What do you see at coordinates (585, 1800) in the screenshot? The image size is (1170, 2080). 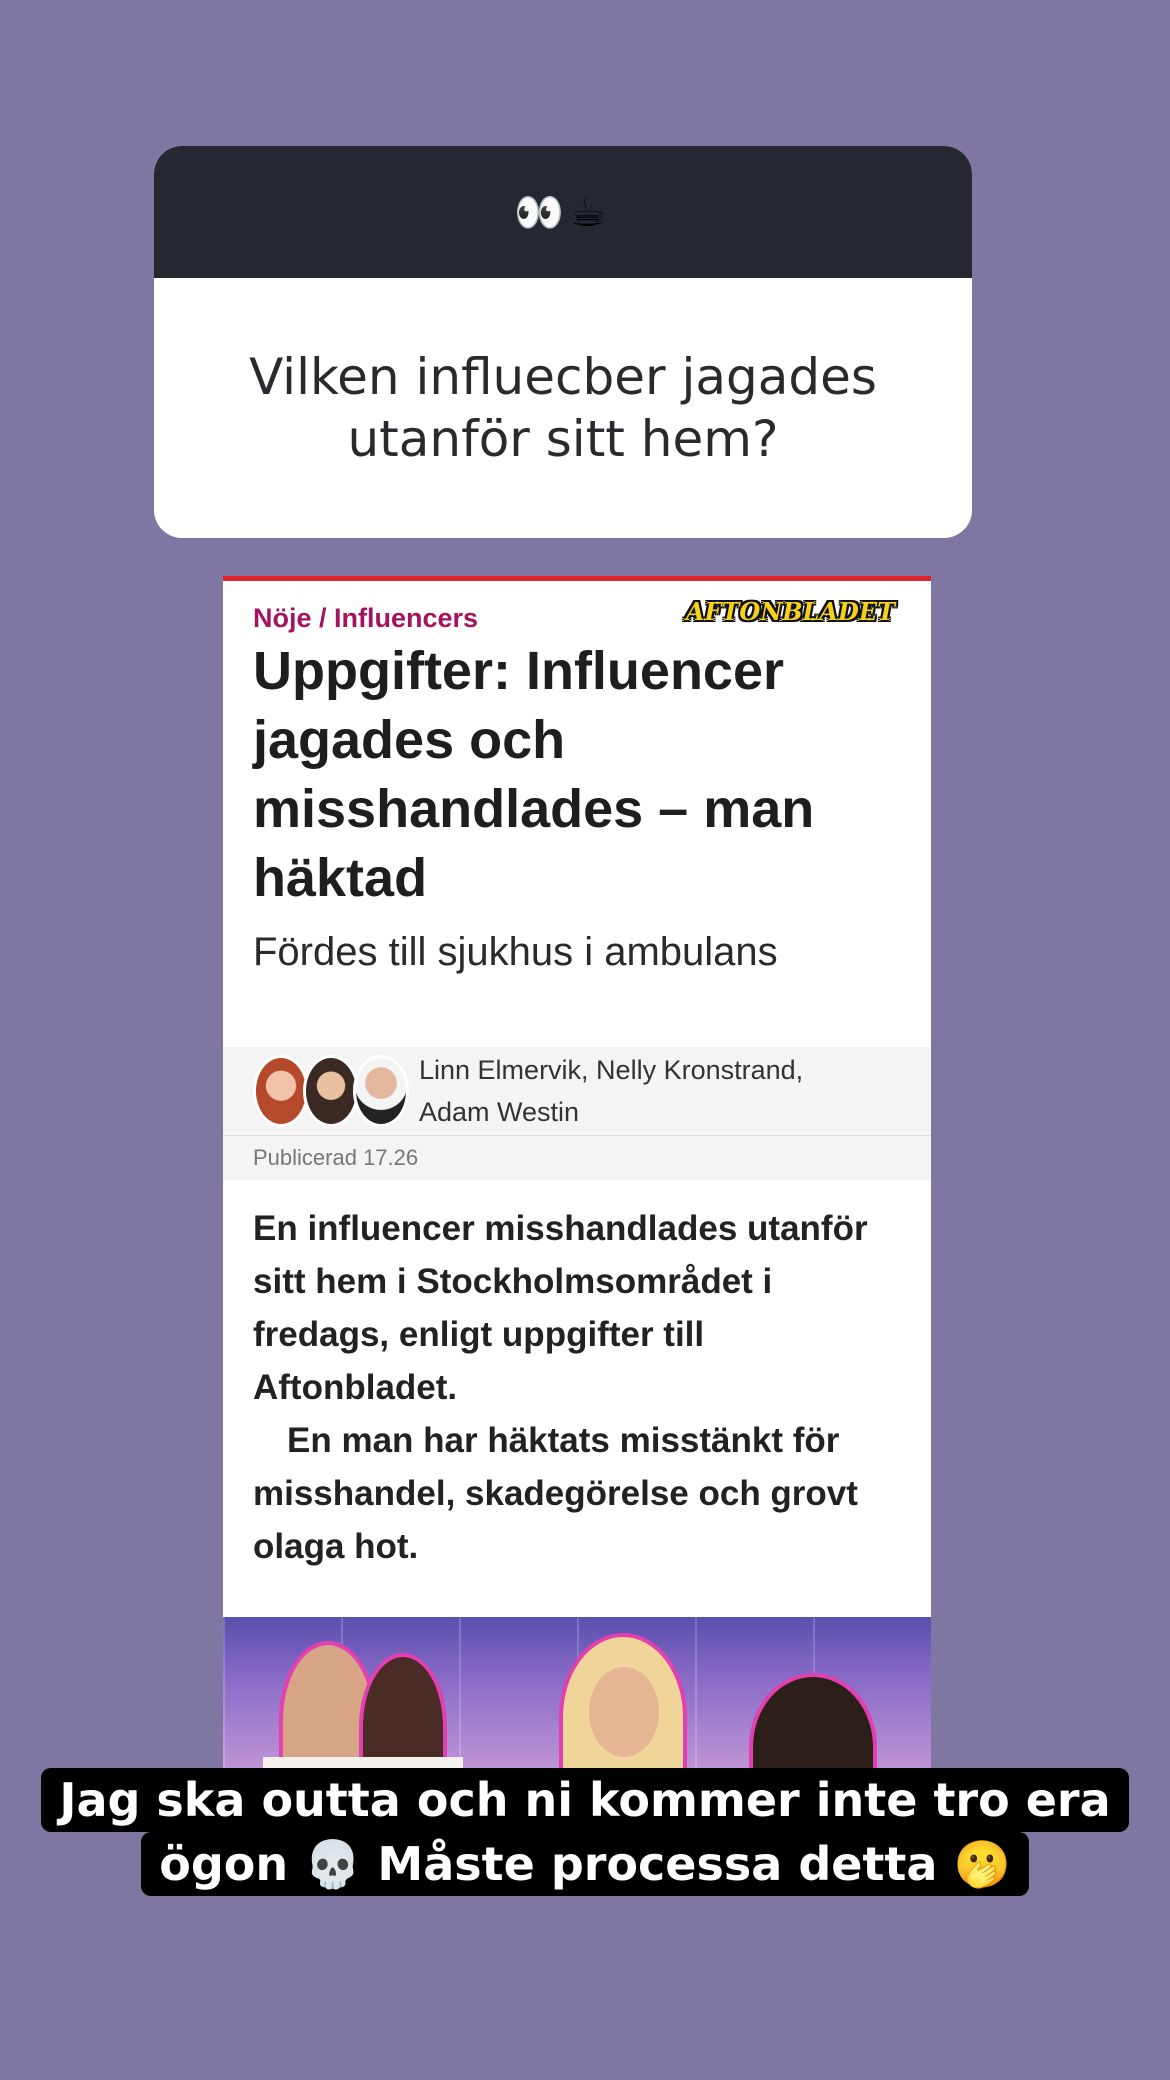 I see `caption-line-1: Jag ska outta och ni kommer inte tro era` at bounding box center [585, 1800].